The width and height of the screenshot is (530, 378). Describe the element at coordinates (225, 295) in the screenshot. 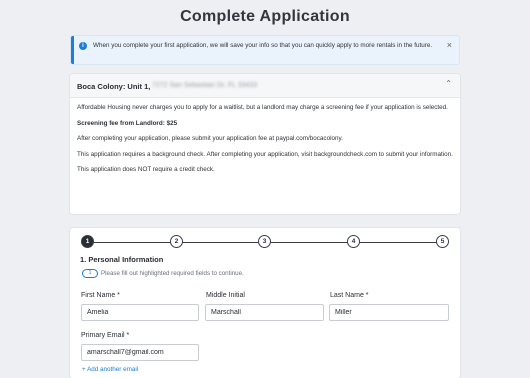

I see `middle-initial-label: Middle Initial` at that location.